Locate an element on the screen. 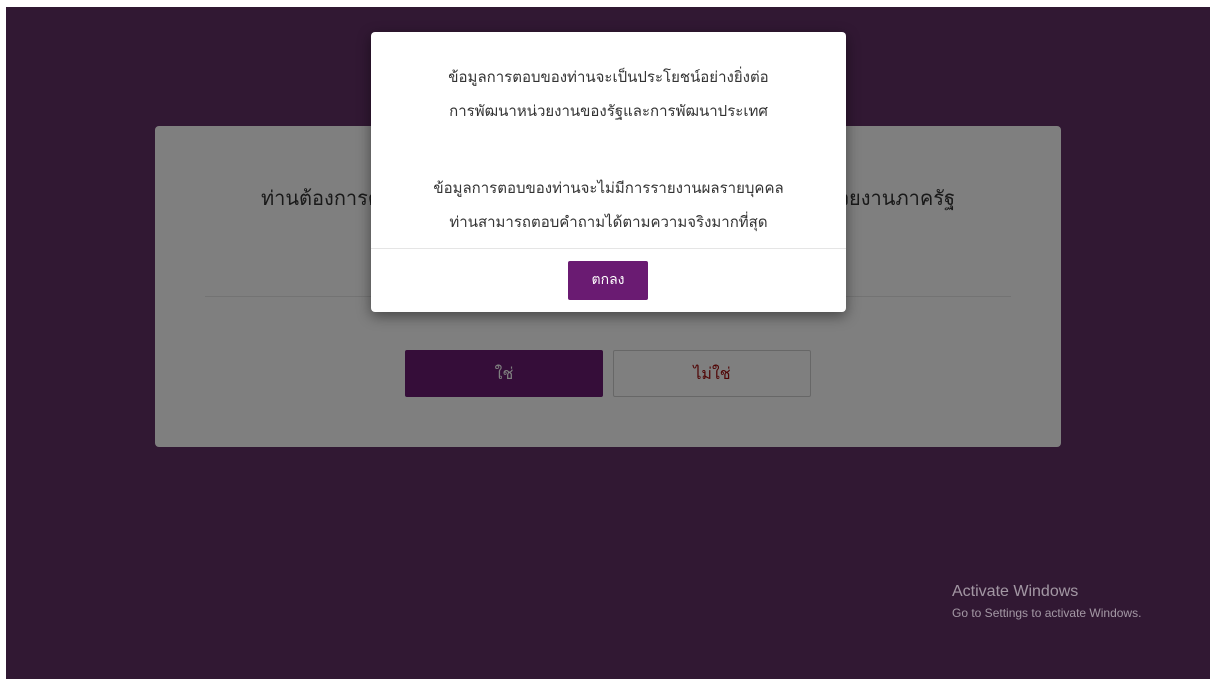 This screenshot has height=679, width=1210. activate-windows-subtitle: Go to Settings to activate Windows. is located at coordinates (1047, 613).